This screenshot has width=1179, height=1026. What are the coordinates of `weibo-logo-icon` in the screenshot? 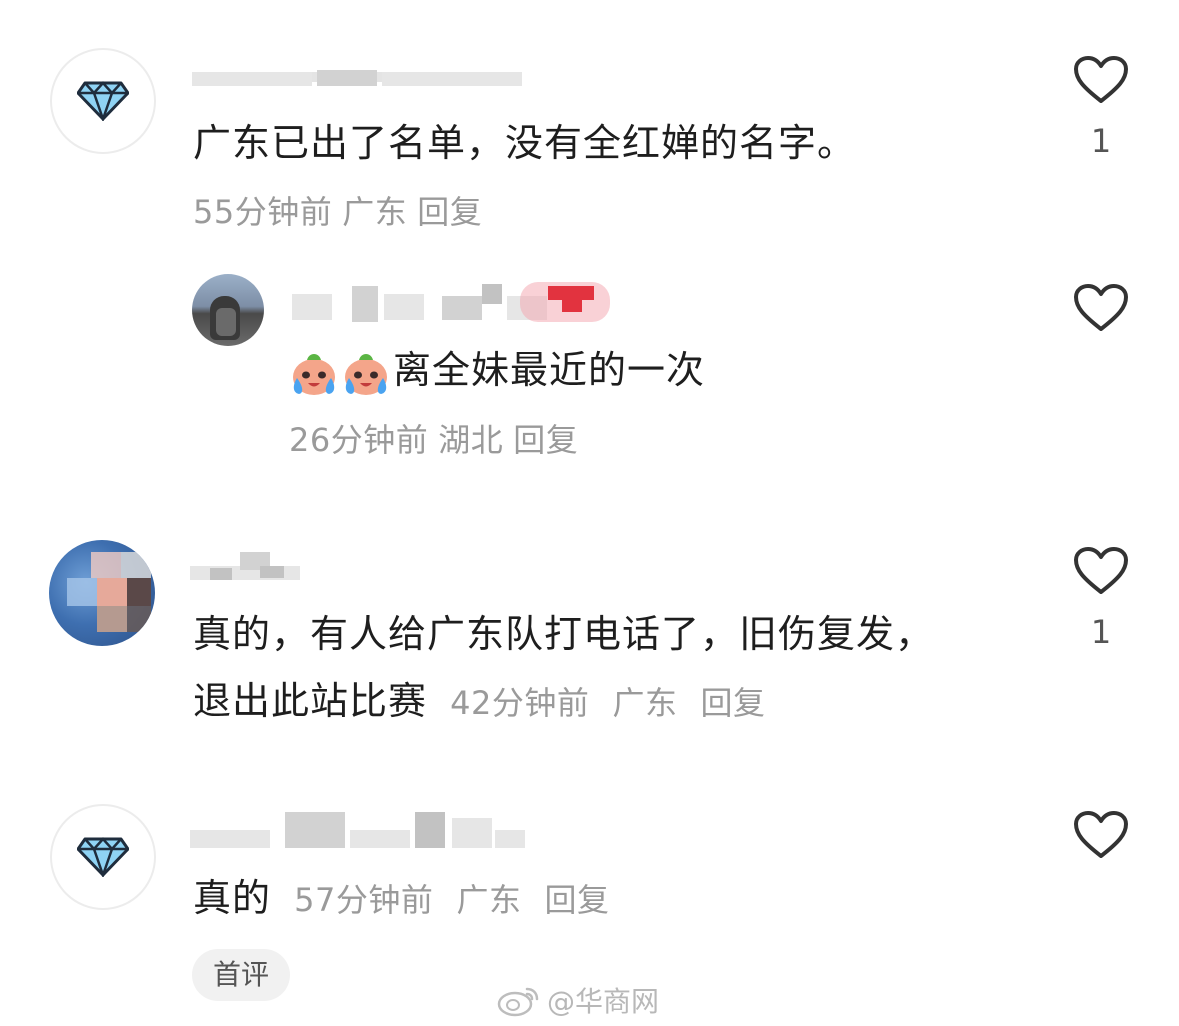 It's located at (518, 1002).